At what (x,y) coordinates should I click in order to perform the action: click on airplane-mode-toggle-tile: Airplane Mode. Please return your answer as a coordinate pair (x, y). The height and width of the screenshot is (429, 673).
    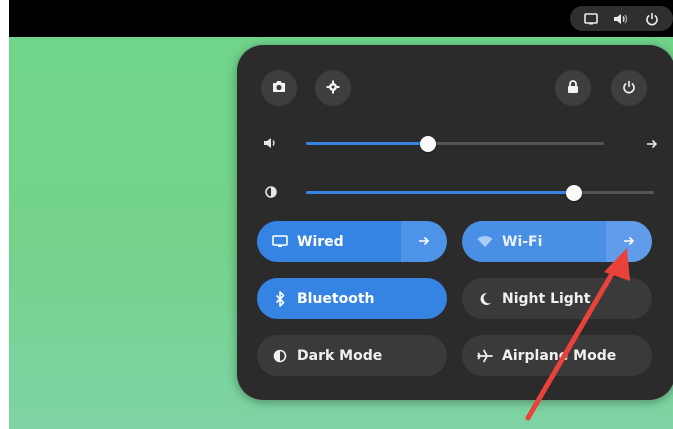
    Looking at the image, I should click on (557, 355).